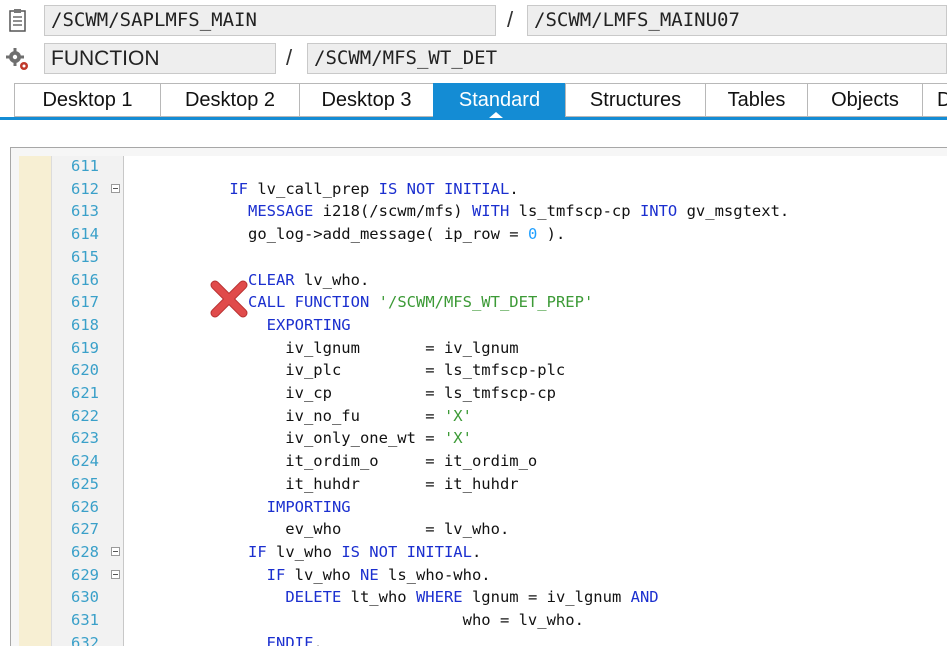 Image resolution: width=947 pixels, height=646 pixels. Describe the element at coordinates (351, 370) in the screenshot. I see `code-token: iv_plc = ls_tmfscp-plc` at that location.